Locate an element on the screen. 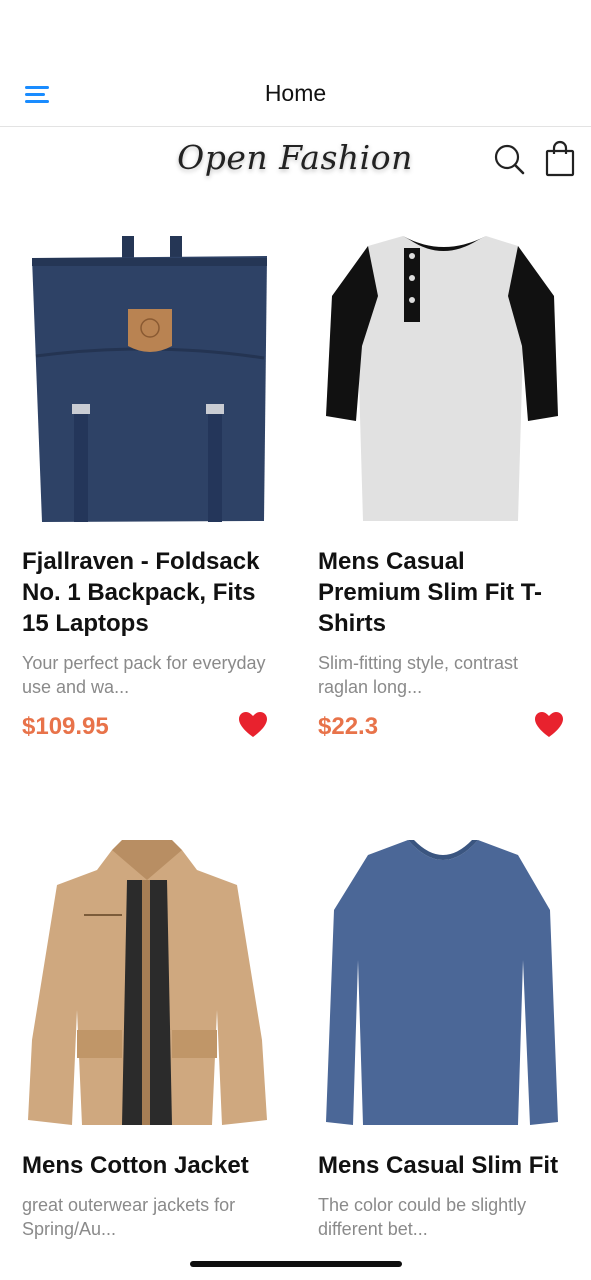 Image resolution: width=591 pixels, height=1280 pixels. brand-bar: Open Fashion is located at coordinates (295, 165).